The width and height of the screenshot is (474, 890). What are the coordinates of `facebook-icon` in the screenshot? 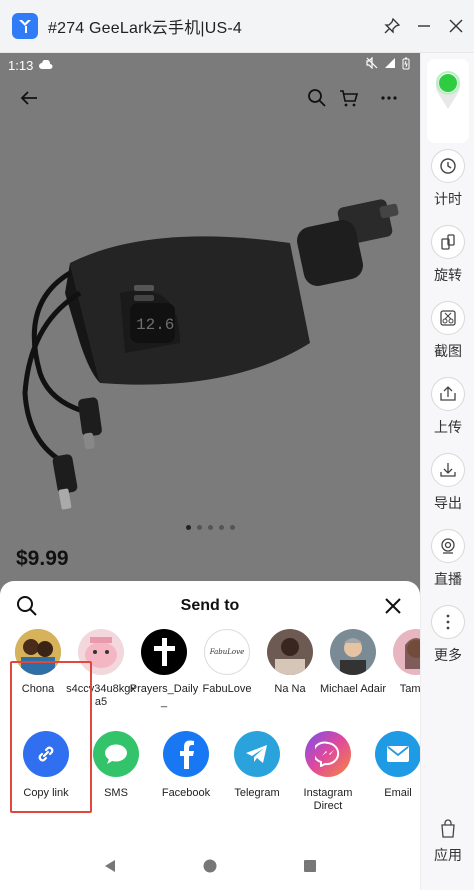 It's located at (186, 754).